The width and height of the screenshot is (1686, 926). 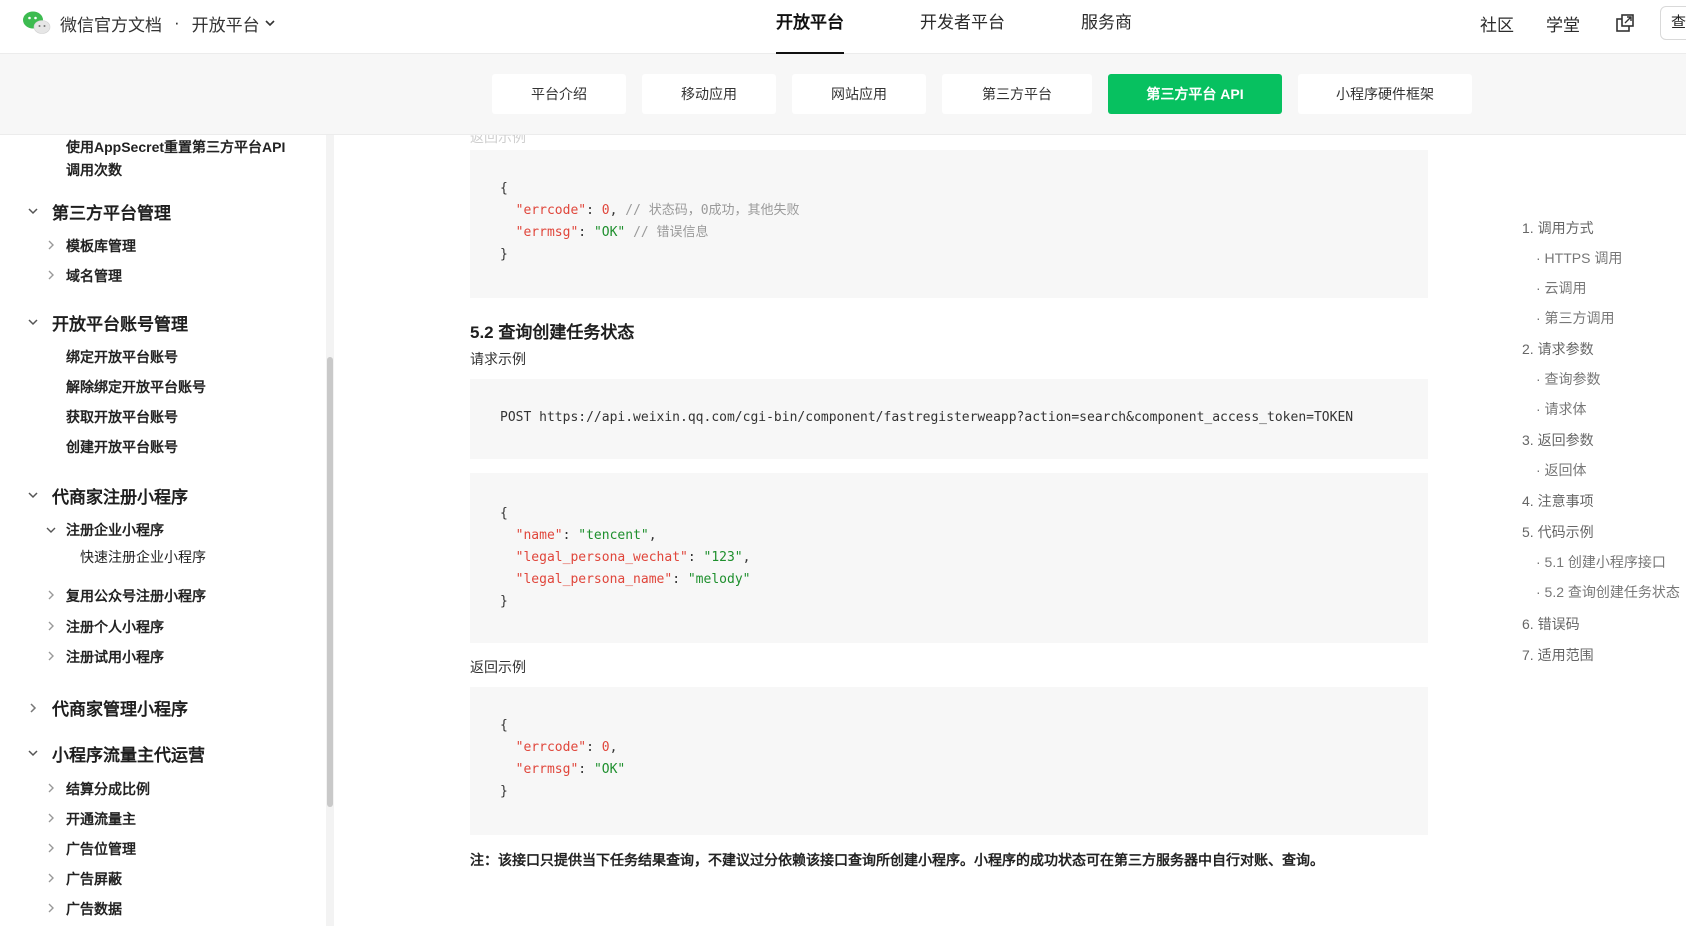 I want to click on toc-item-call-method: 1. 调用方式, so click(x=1558, y=228).